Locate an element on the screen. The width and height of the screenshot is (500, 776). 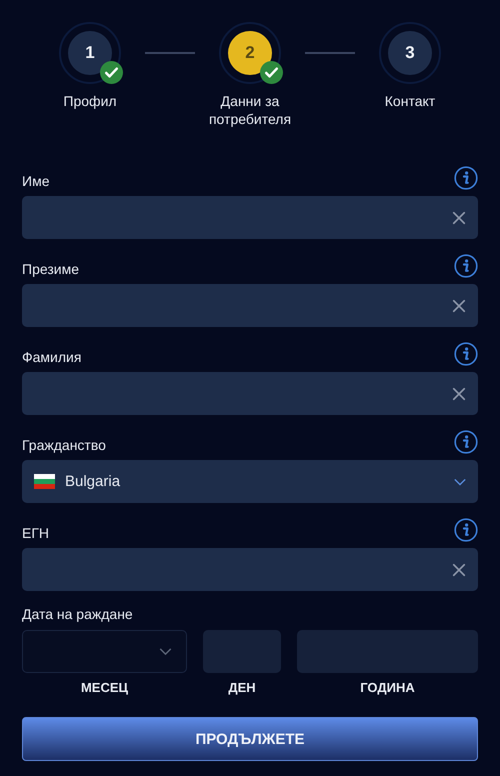
date-caption: МЕСЕЦ is located at coordinates (104, 687).